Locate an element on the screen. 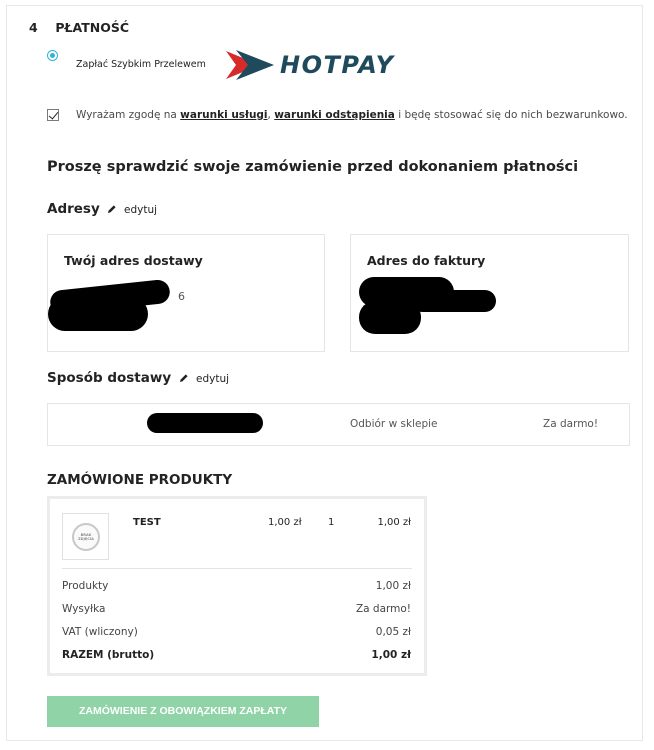 This screenshot has width=654, height=750. invoice-address-box: Adres do faktury is located at coordinates (489, 293).